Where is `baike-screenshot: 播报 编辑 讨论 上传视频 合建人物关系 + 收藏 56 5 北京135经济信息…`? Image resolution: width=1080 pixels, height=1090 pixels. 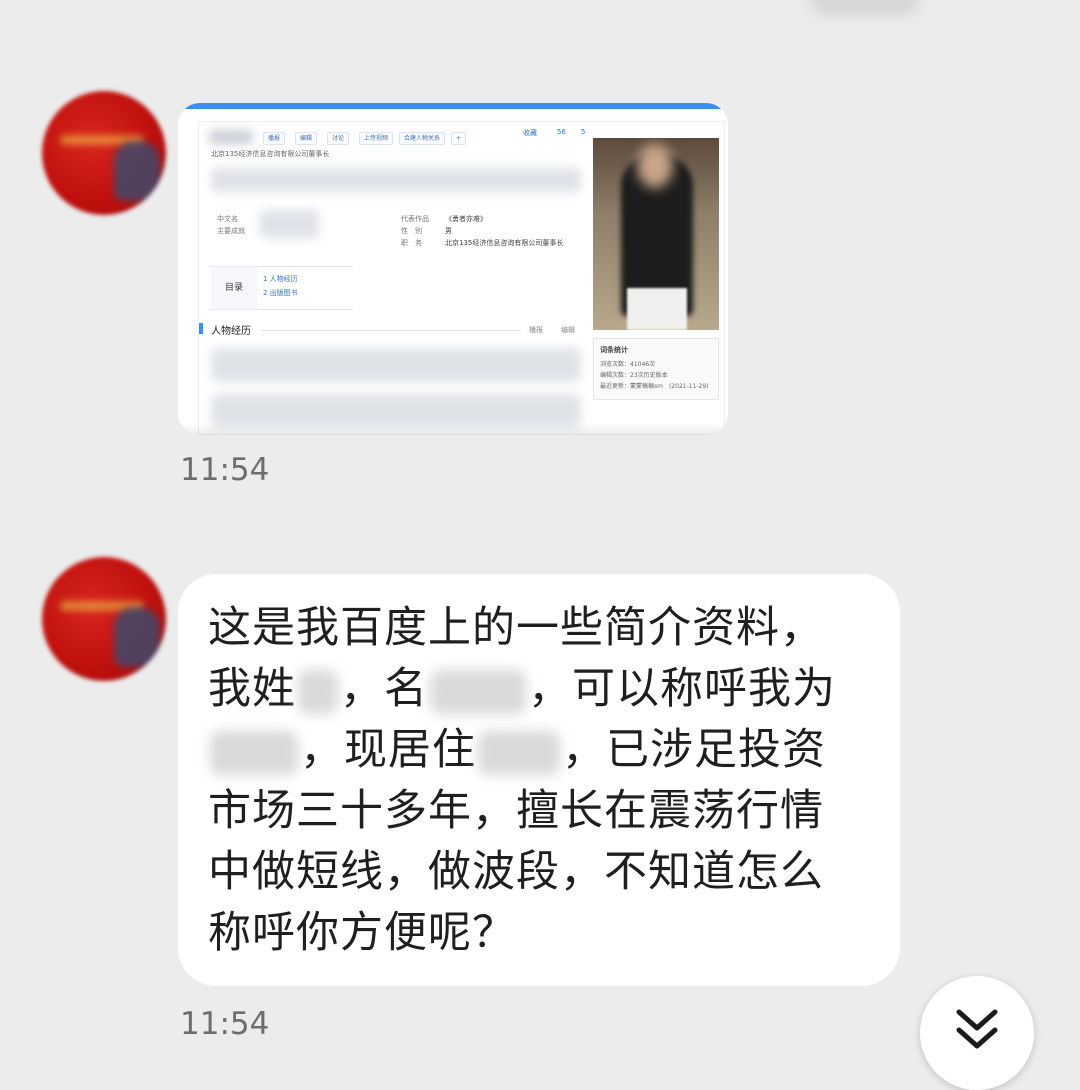
baike-screenshot: 播报 编辑 讨论 上传视频 合建人物关系 + 收藏 56 5 北京135经济信息… is located at coordinates (461, 278).